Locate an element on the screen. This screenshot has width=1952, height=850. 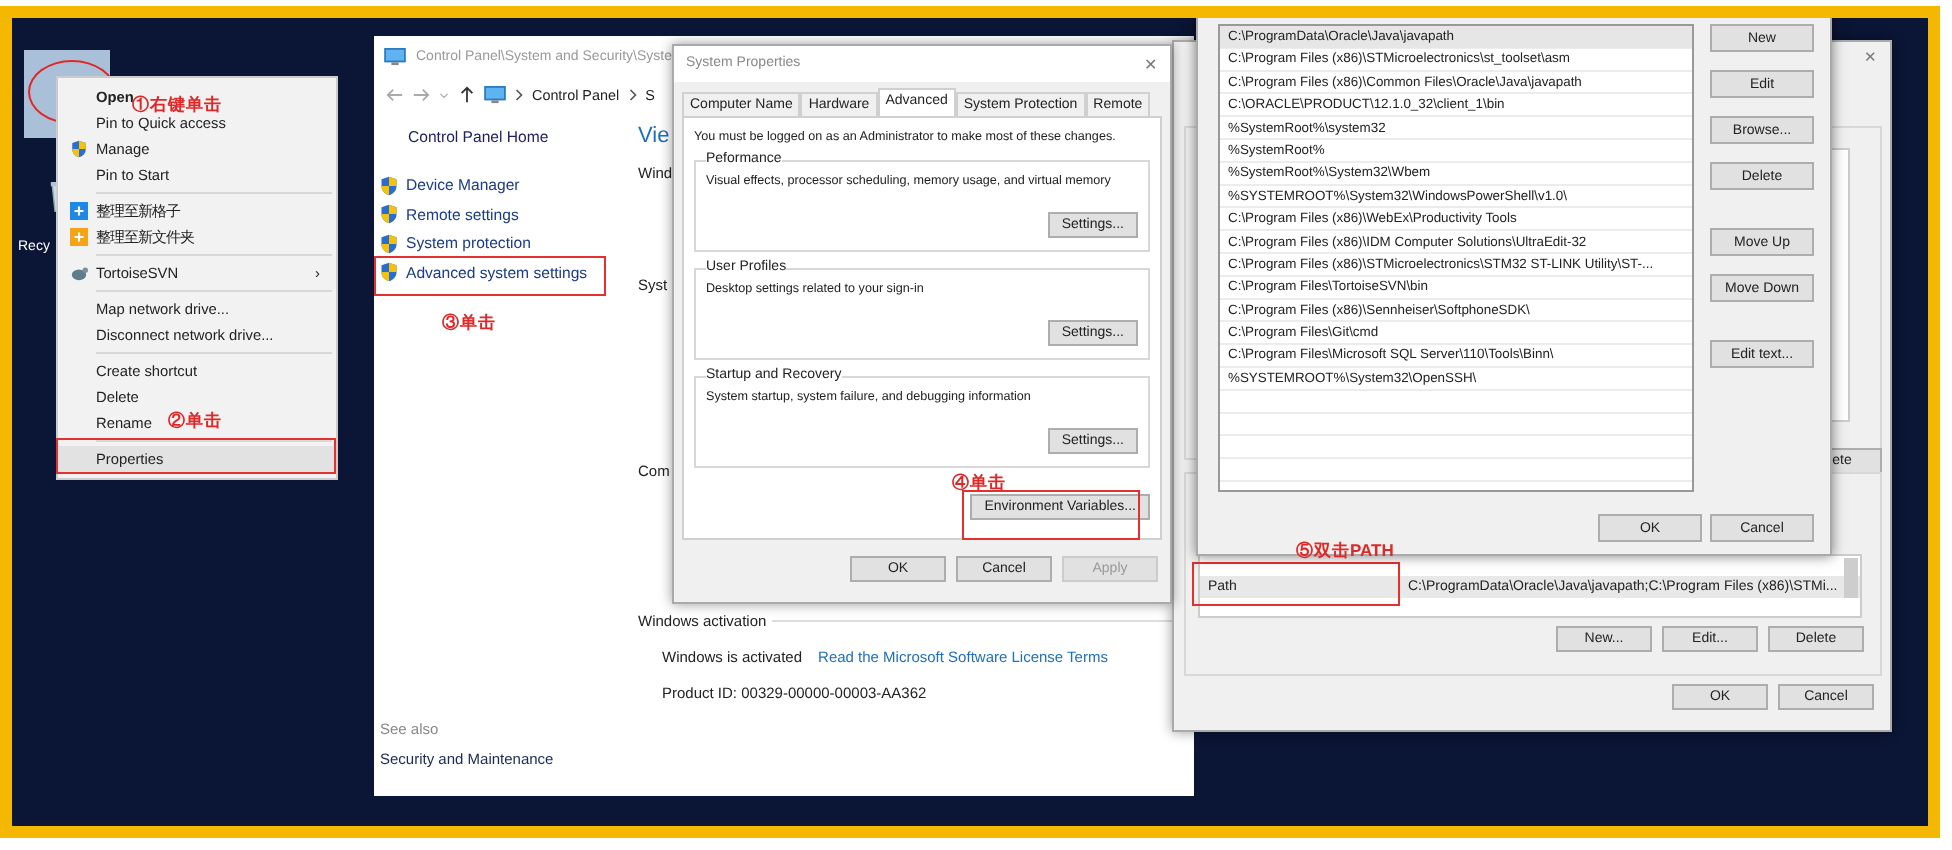
annotation-label: ④单击 is located at coordinates (979, 484).